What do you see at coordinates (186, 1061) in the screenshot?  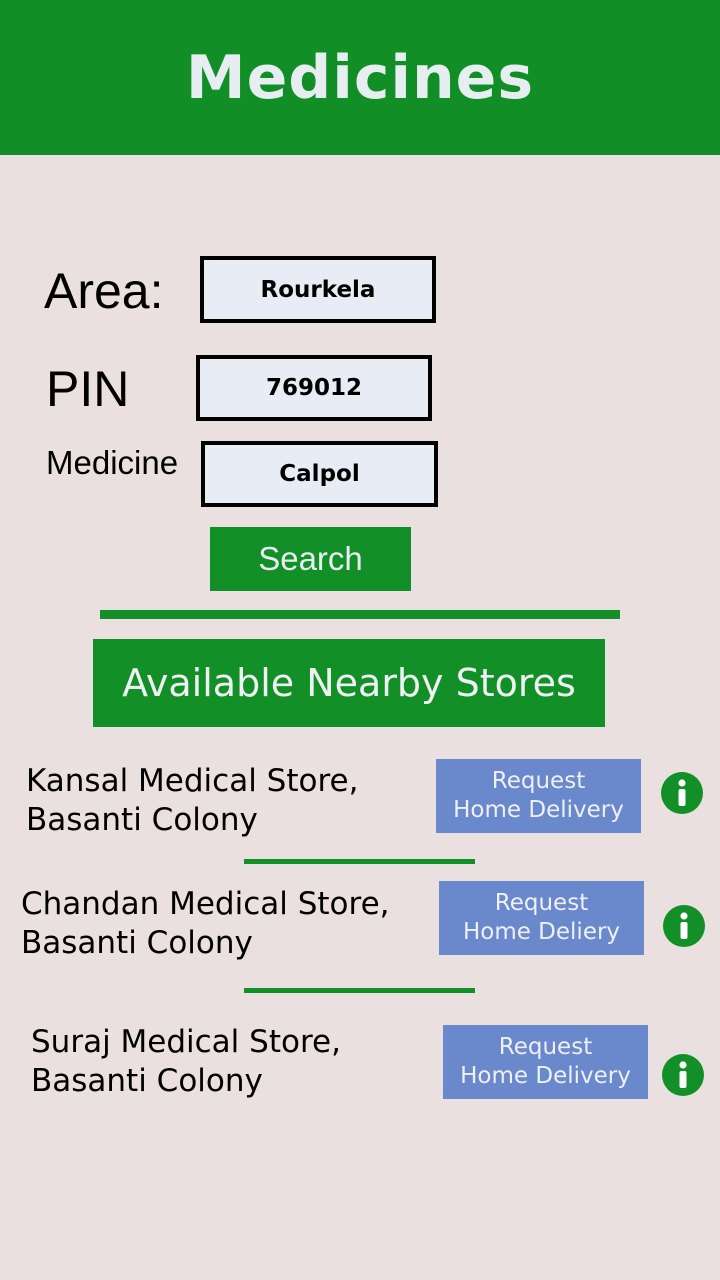 I see `store-name: Suraj Medical Store, Basanti Colony` at bounding box center [186, 1061].